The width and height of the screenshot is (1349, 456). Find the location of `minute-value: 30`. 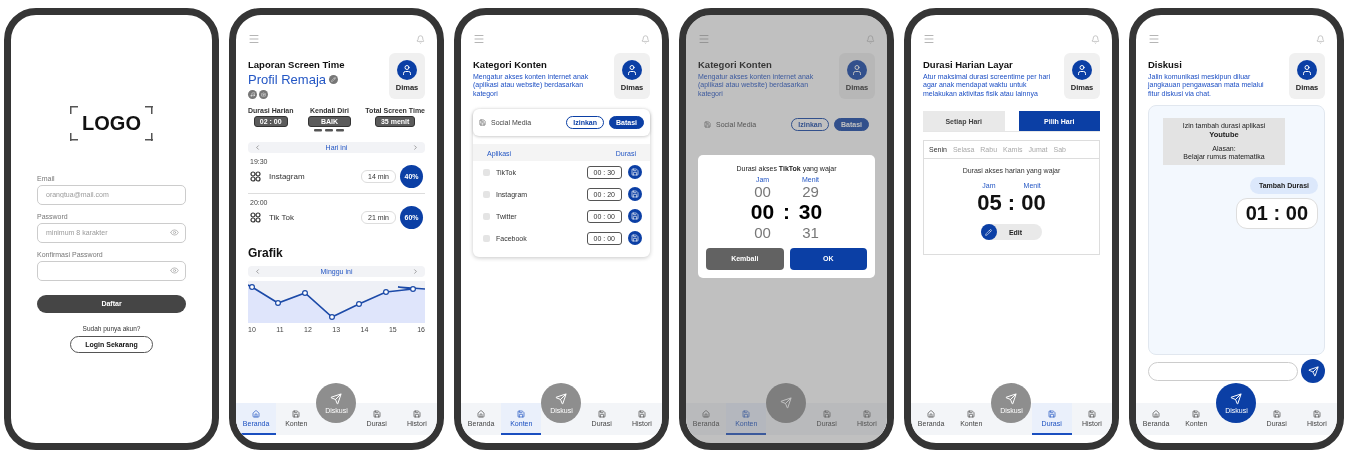

minute-value: 30 is located at coordinates (810, 212).